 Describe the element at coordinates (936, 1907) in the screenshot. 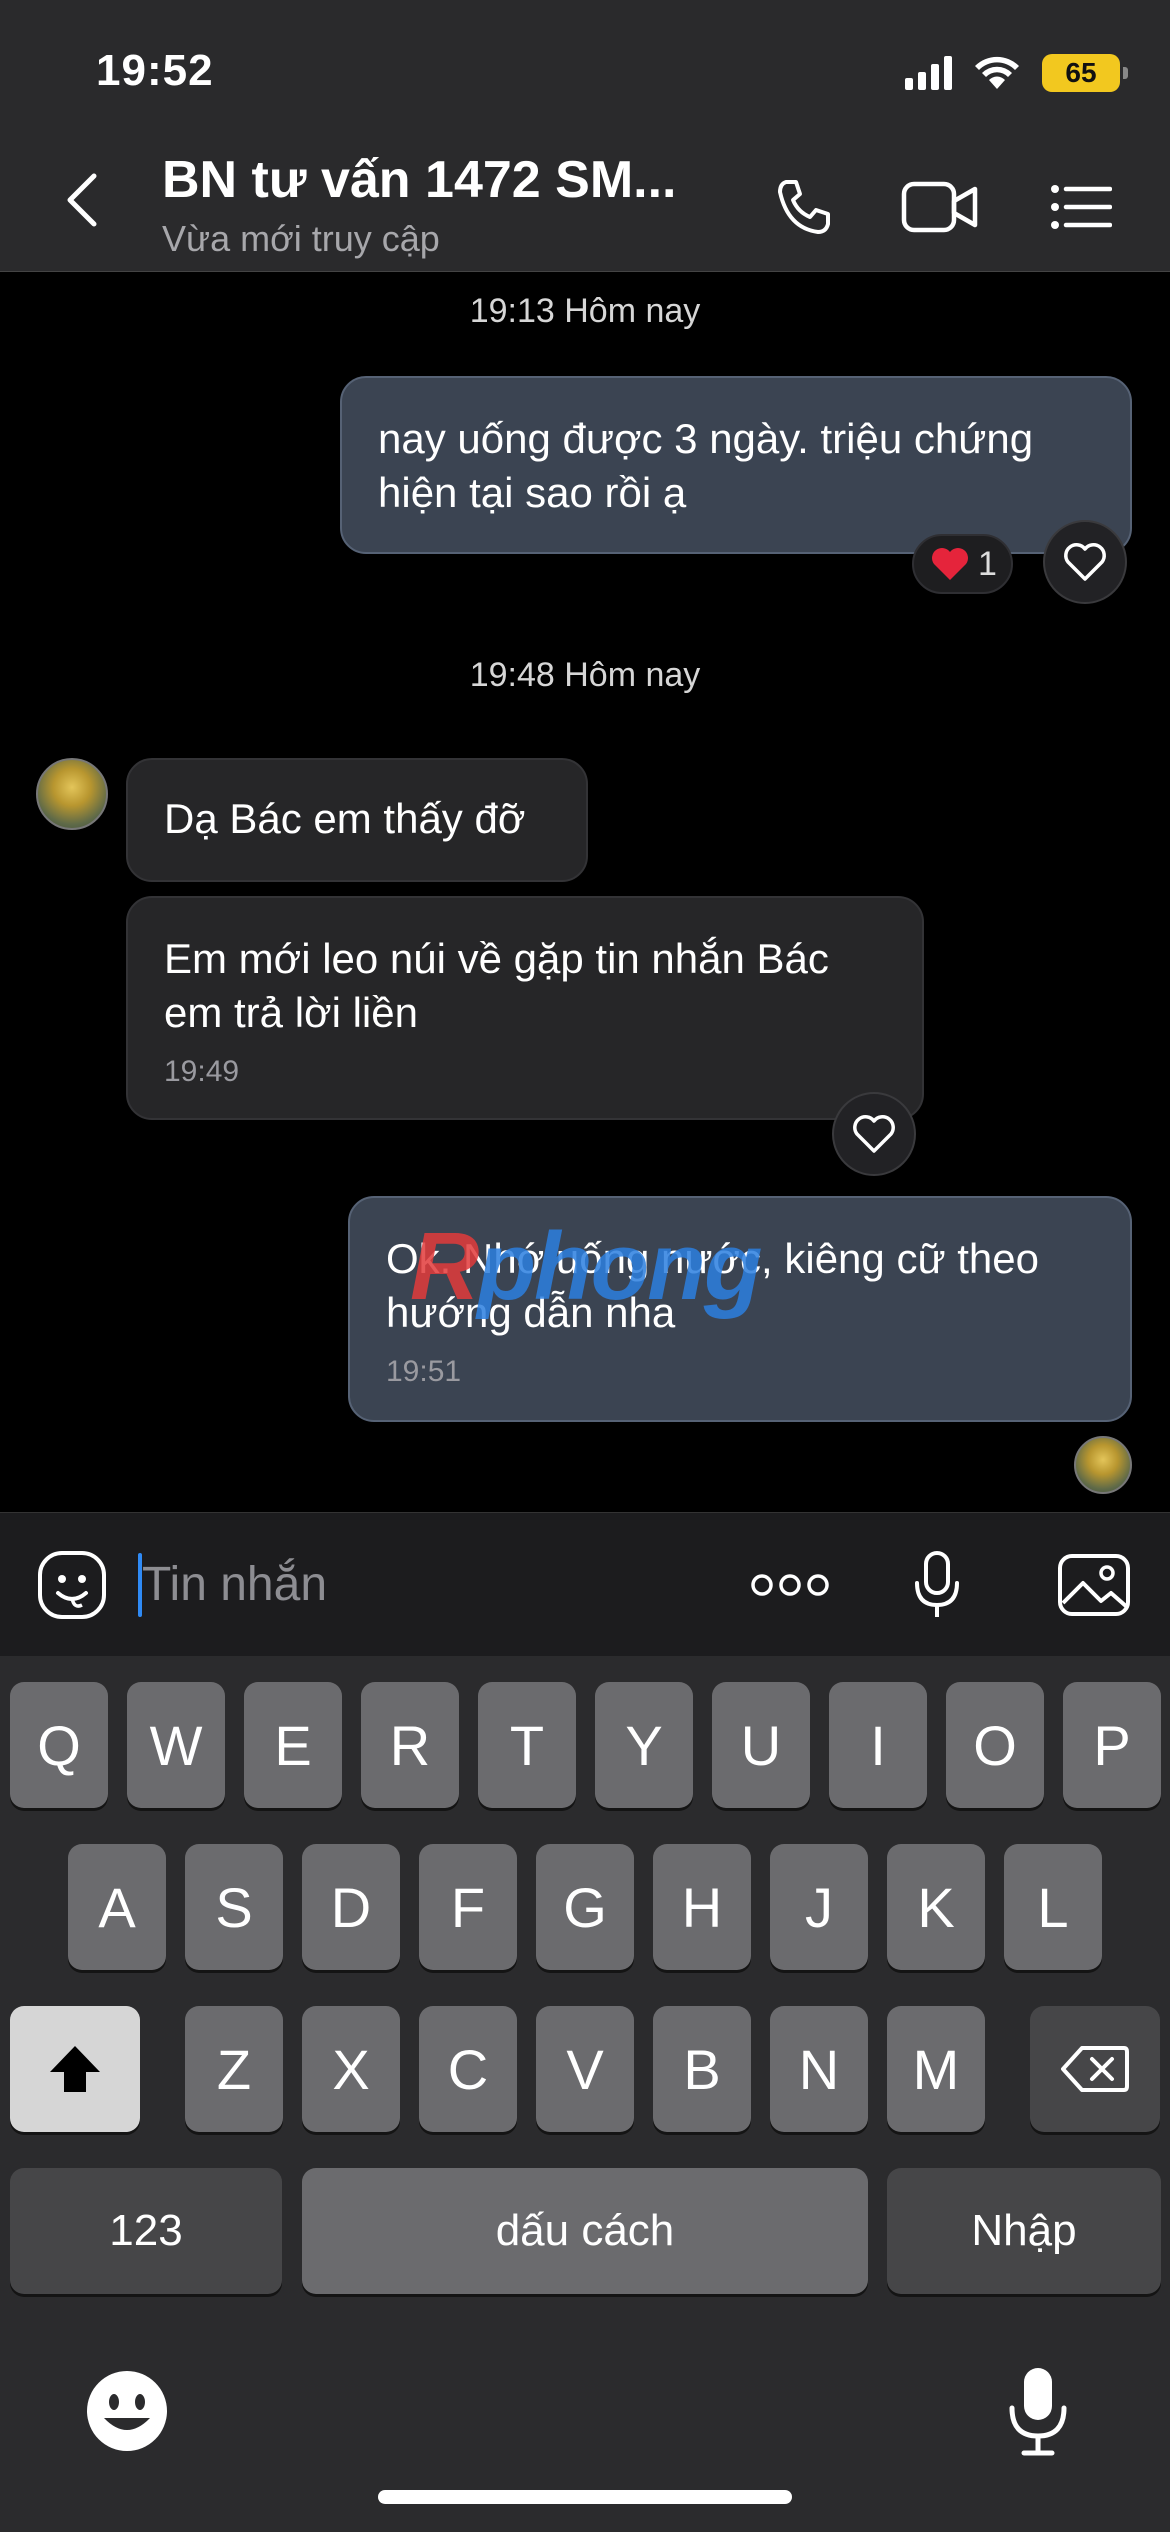

I see `key-k: K` at that location.